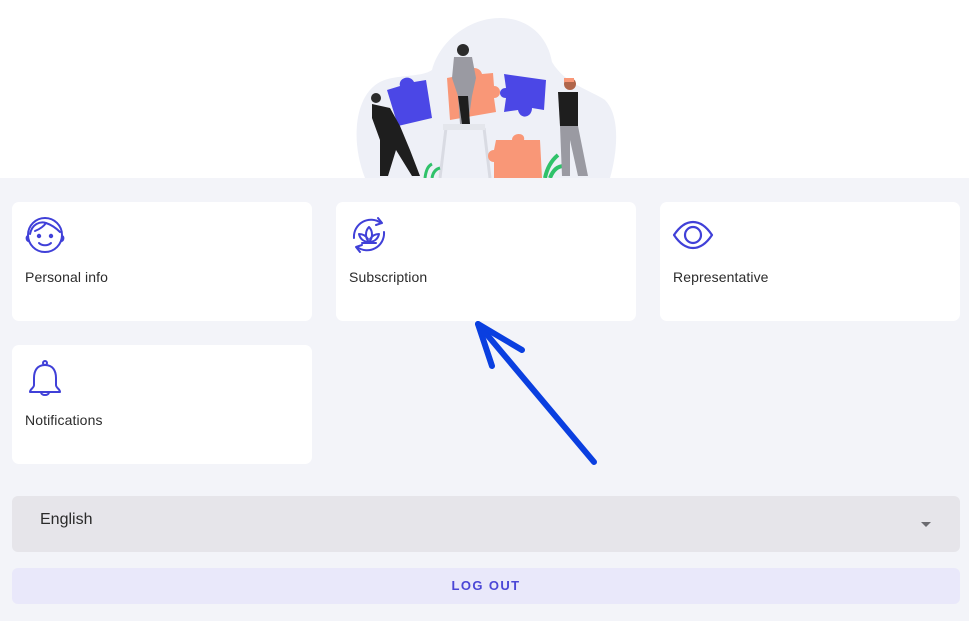  I want to click on team-puzzle-illustration, so click(486, 98).